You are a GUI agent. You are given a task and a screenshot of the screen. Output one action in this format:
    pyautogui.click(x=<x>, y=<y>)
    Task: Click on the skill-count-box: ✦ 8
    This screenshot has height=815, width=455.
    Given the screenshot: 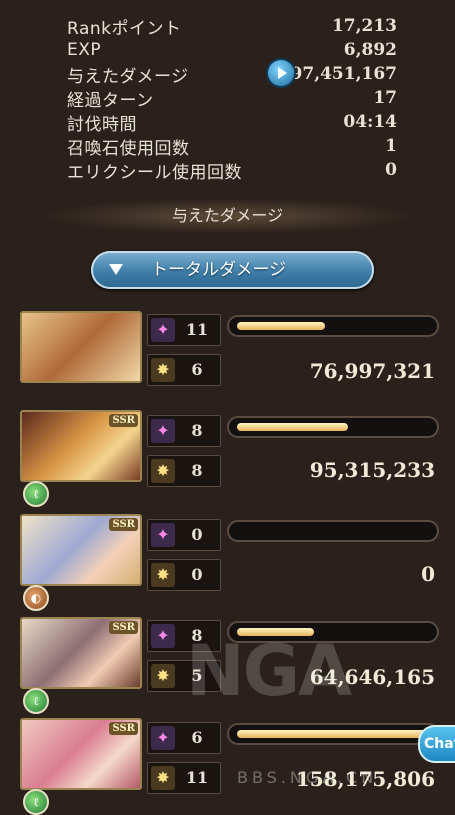 What is the action you would take?
    pyautogui.click(x=184, y=431)
    